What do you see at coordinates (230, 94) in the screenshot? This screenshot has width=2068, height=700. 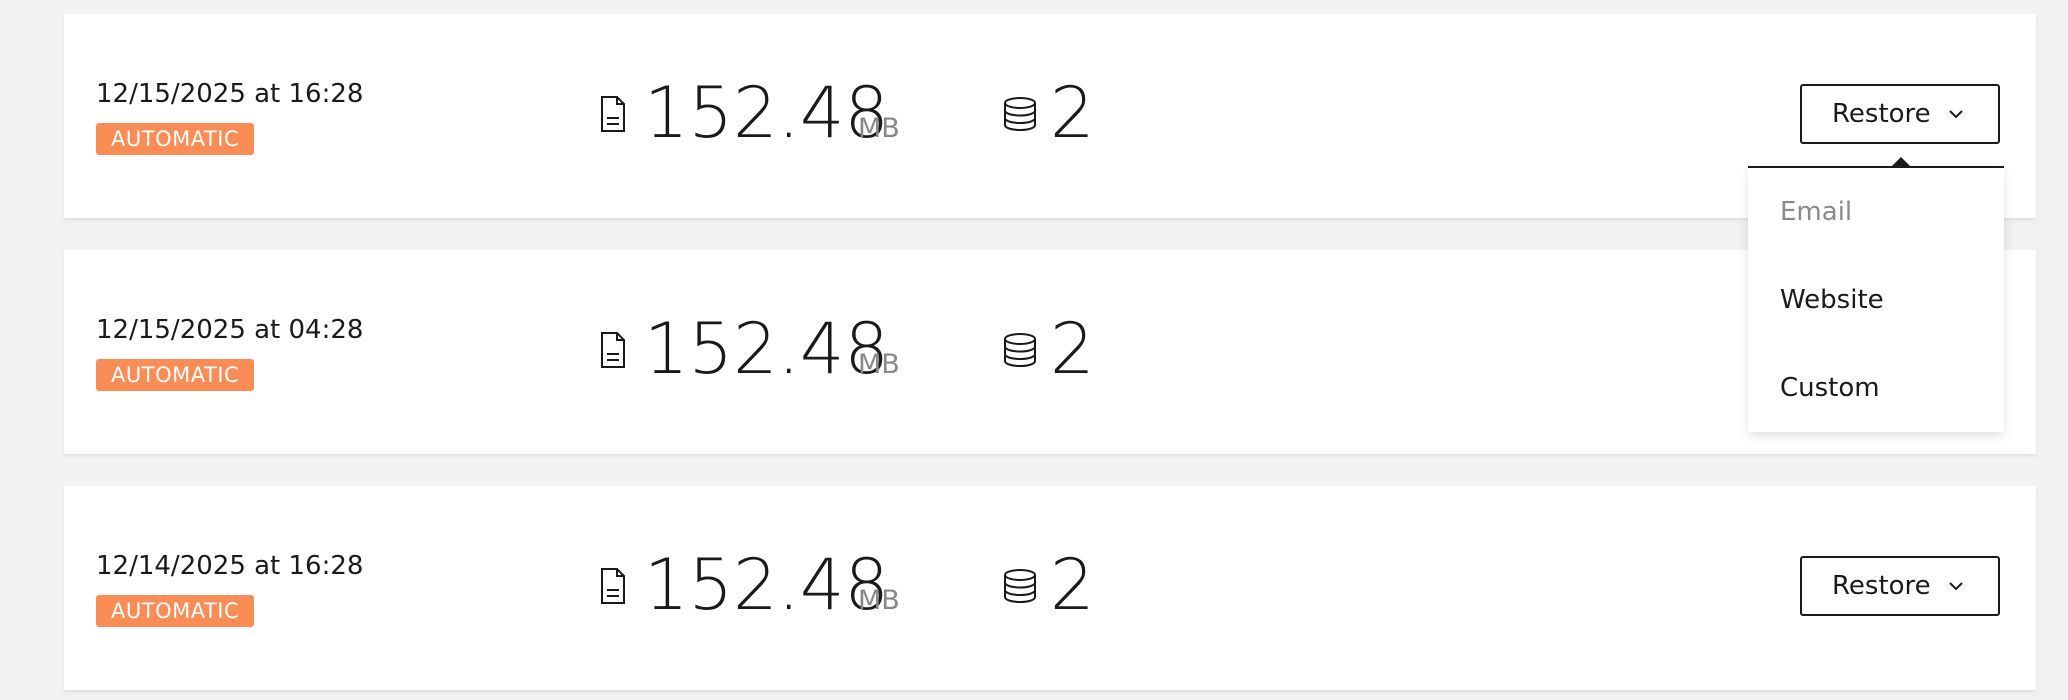 I see `backup-date: 12/15/2025 at 16:28` at bounding box center [230, 94].